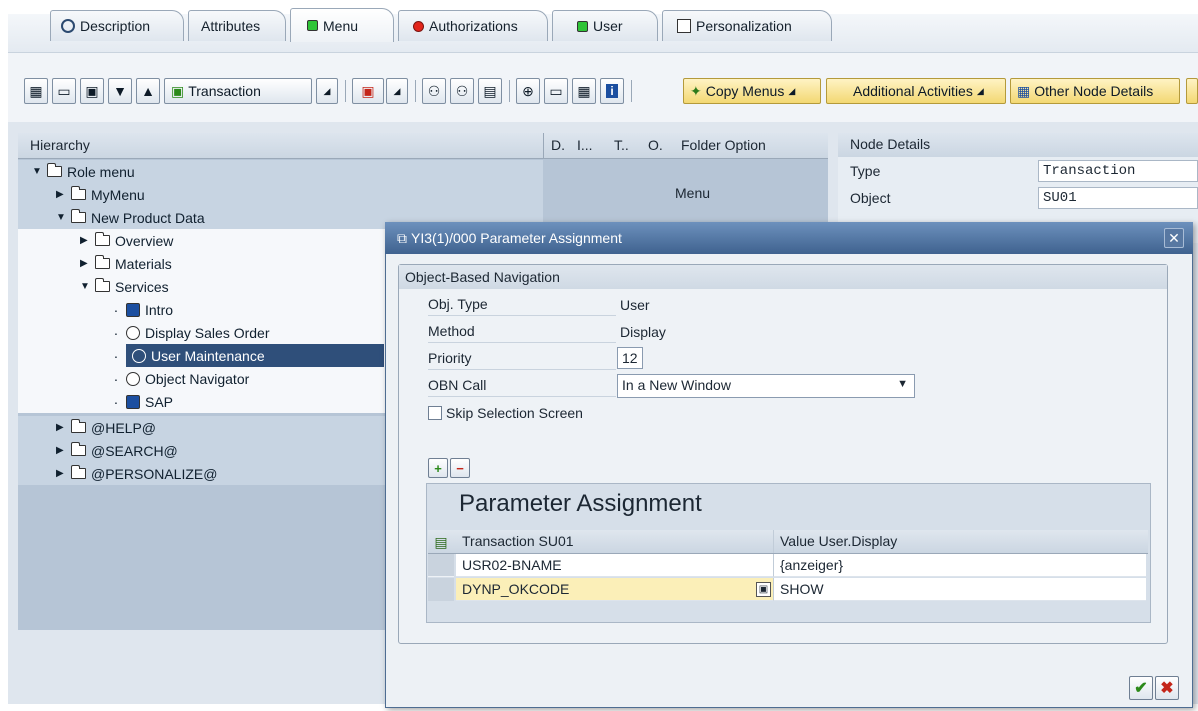  I want to click on col-hierarchy: Hierarchy, so click(60, 145).